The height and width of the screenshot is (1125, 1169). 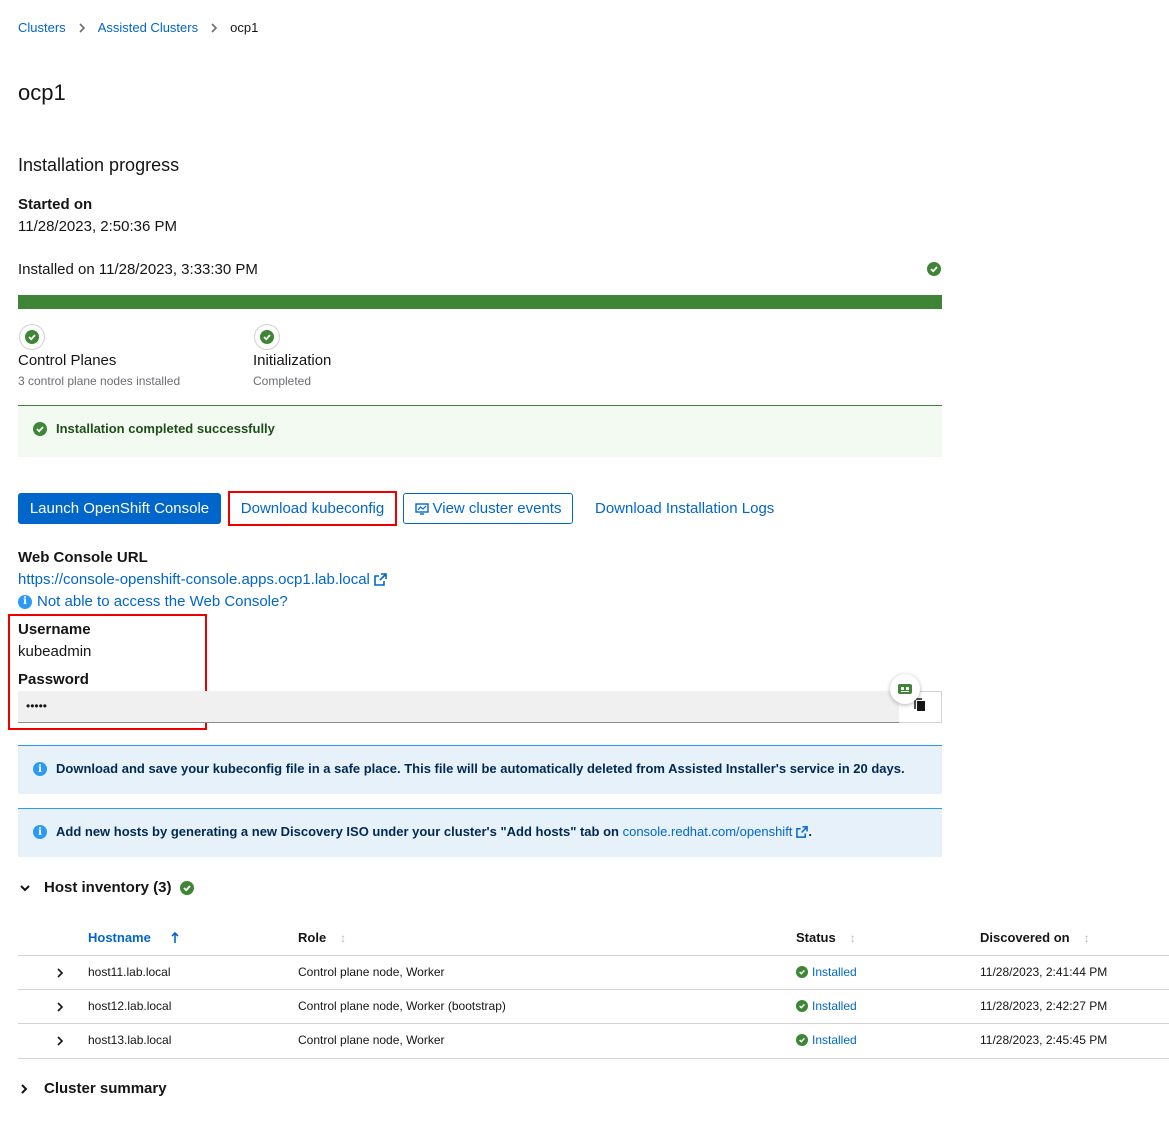 I want to click on step-title: Initialization, so click(x=292, y=360).